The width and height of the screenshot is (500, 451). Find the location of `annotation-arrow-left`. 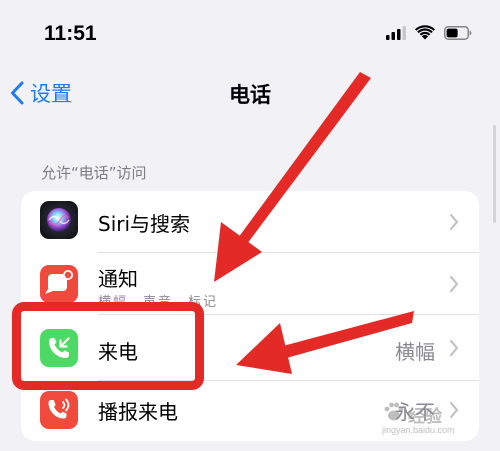

annotation-arrow-left is located at coordinates (325, 342).